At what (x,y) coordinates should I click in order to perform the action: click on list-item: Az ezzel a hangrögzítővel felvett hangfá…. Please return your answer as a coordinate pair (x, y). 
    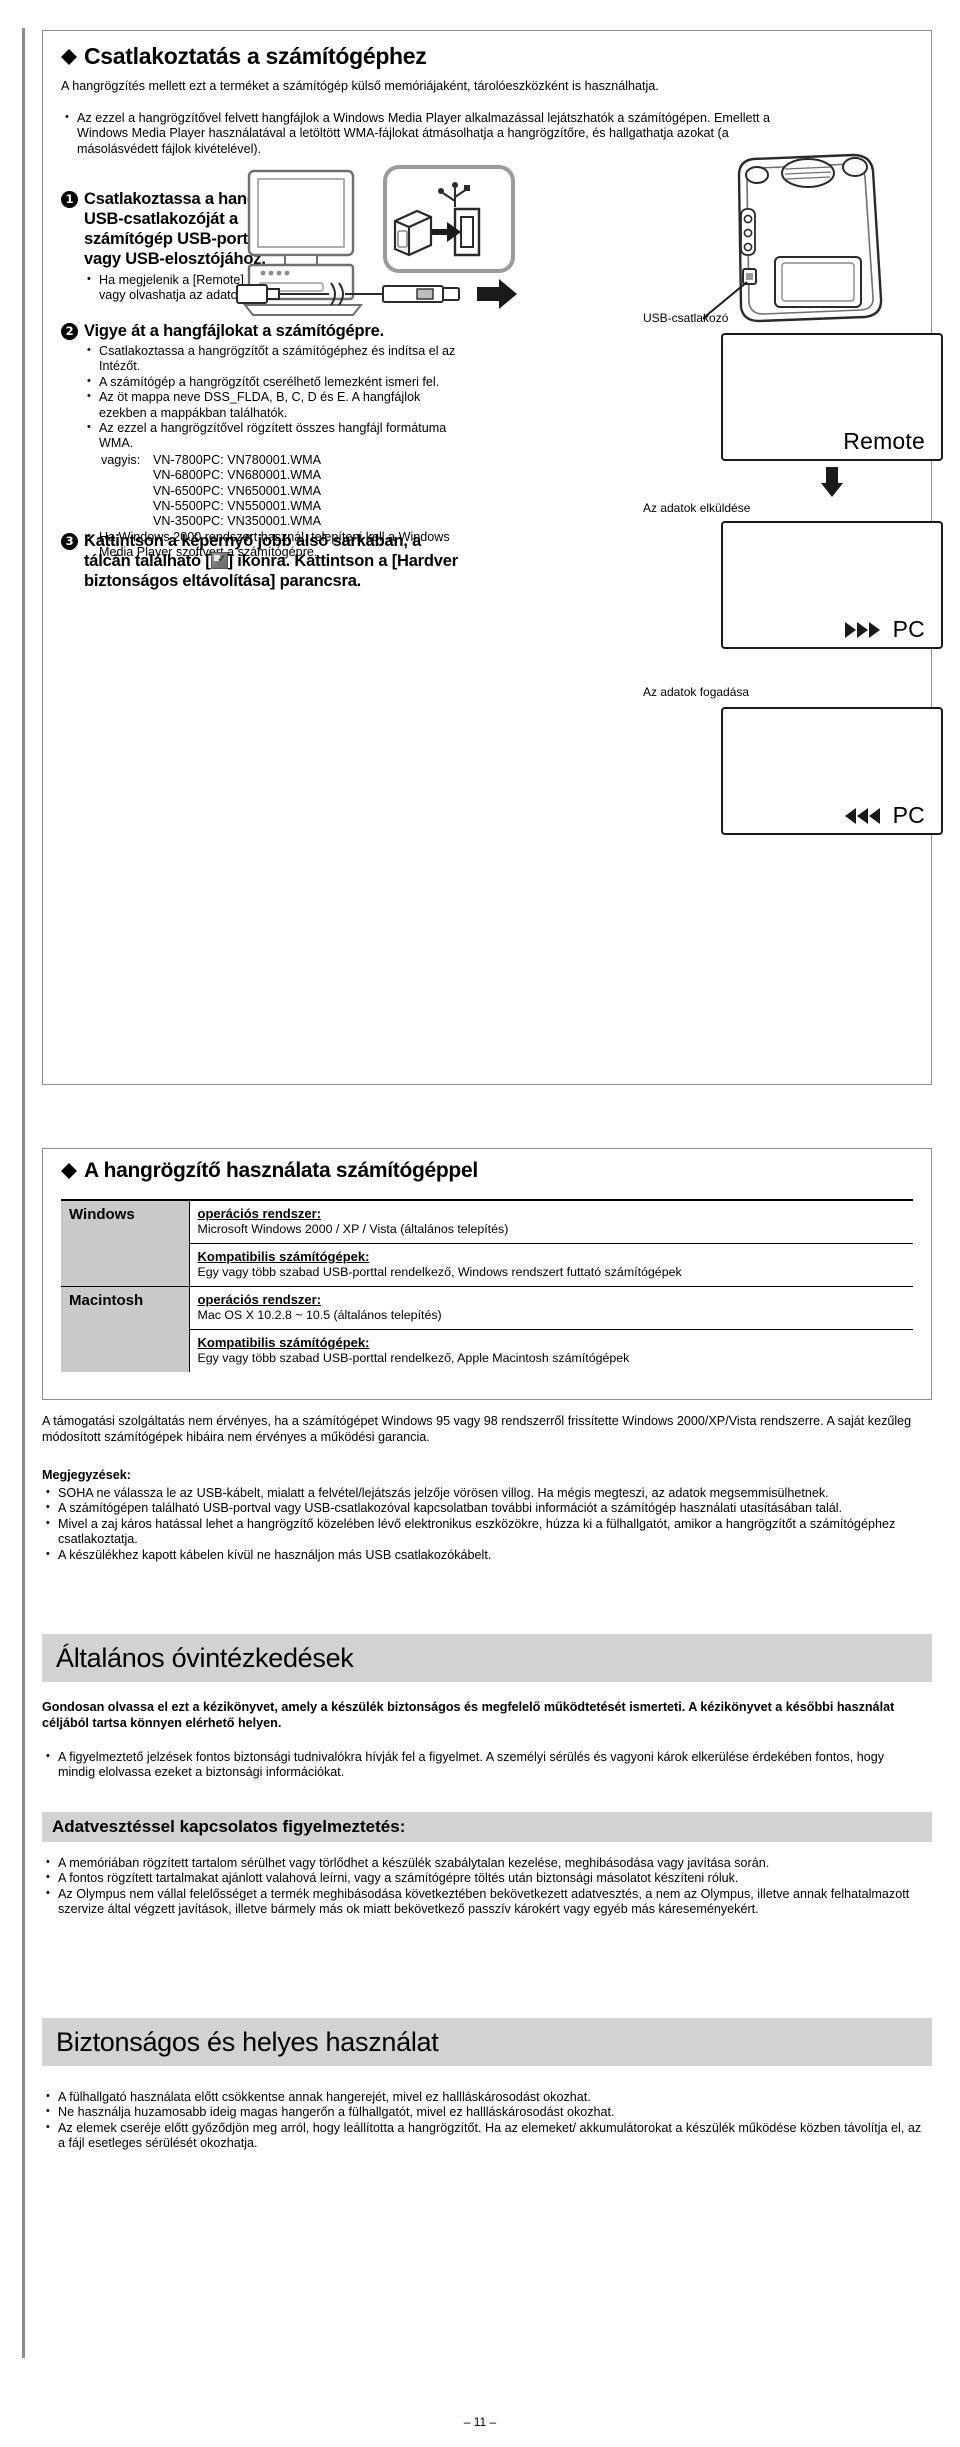
    Looking at the image, I should click on (416, 133).